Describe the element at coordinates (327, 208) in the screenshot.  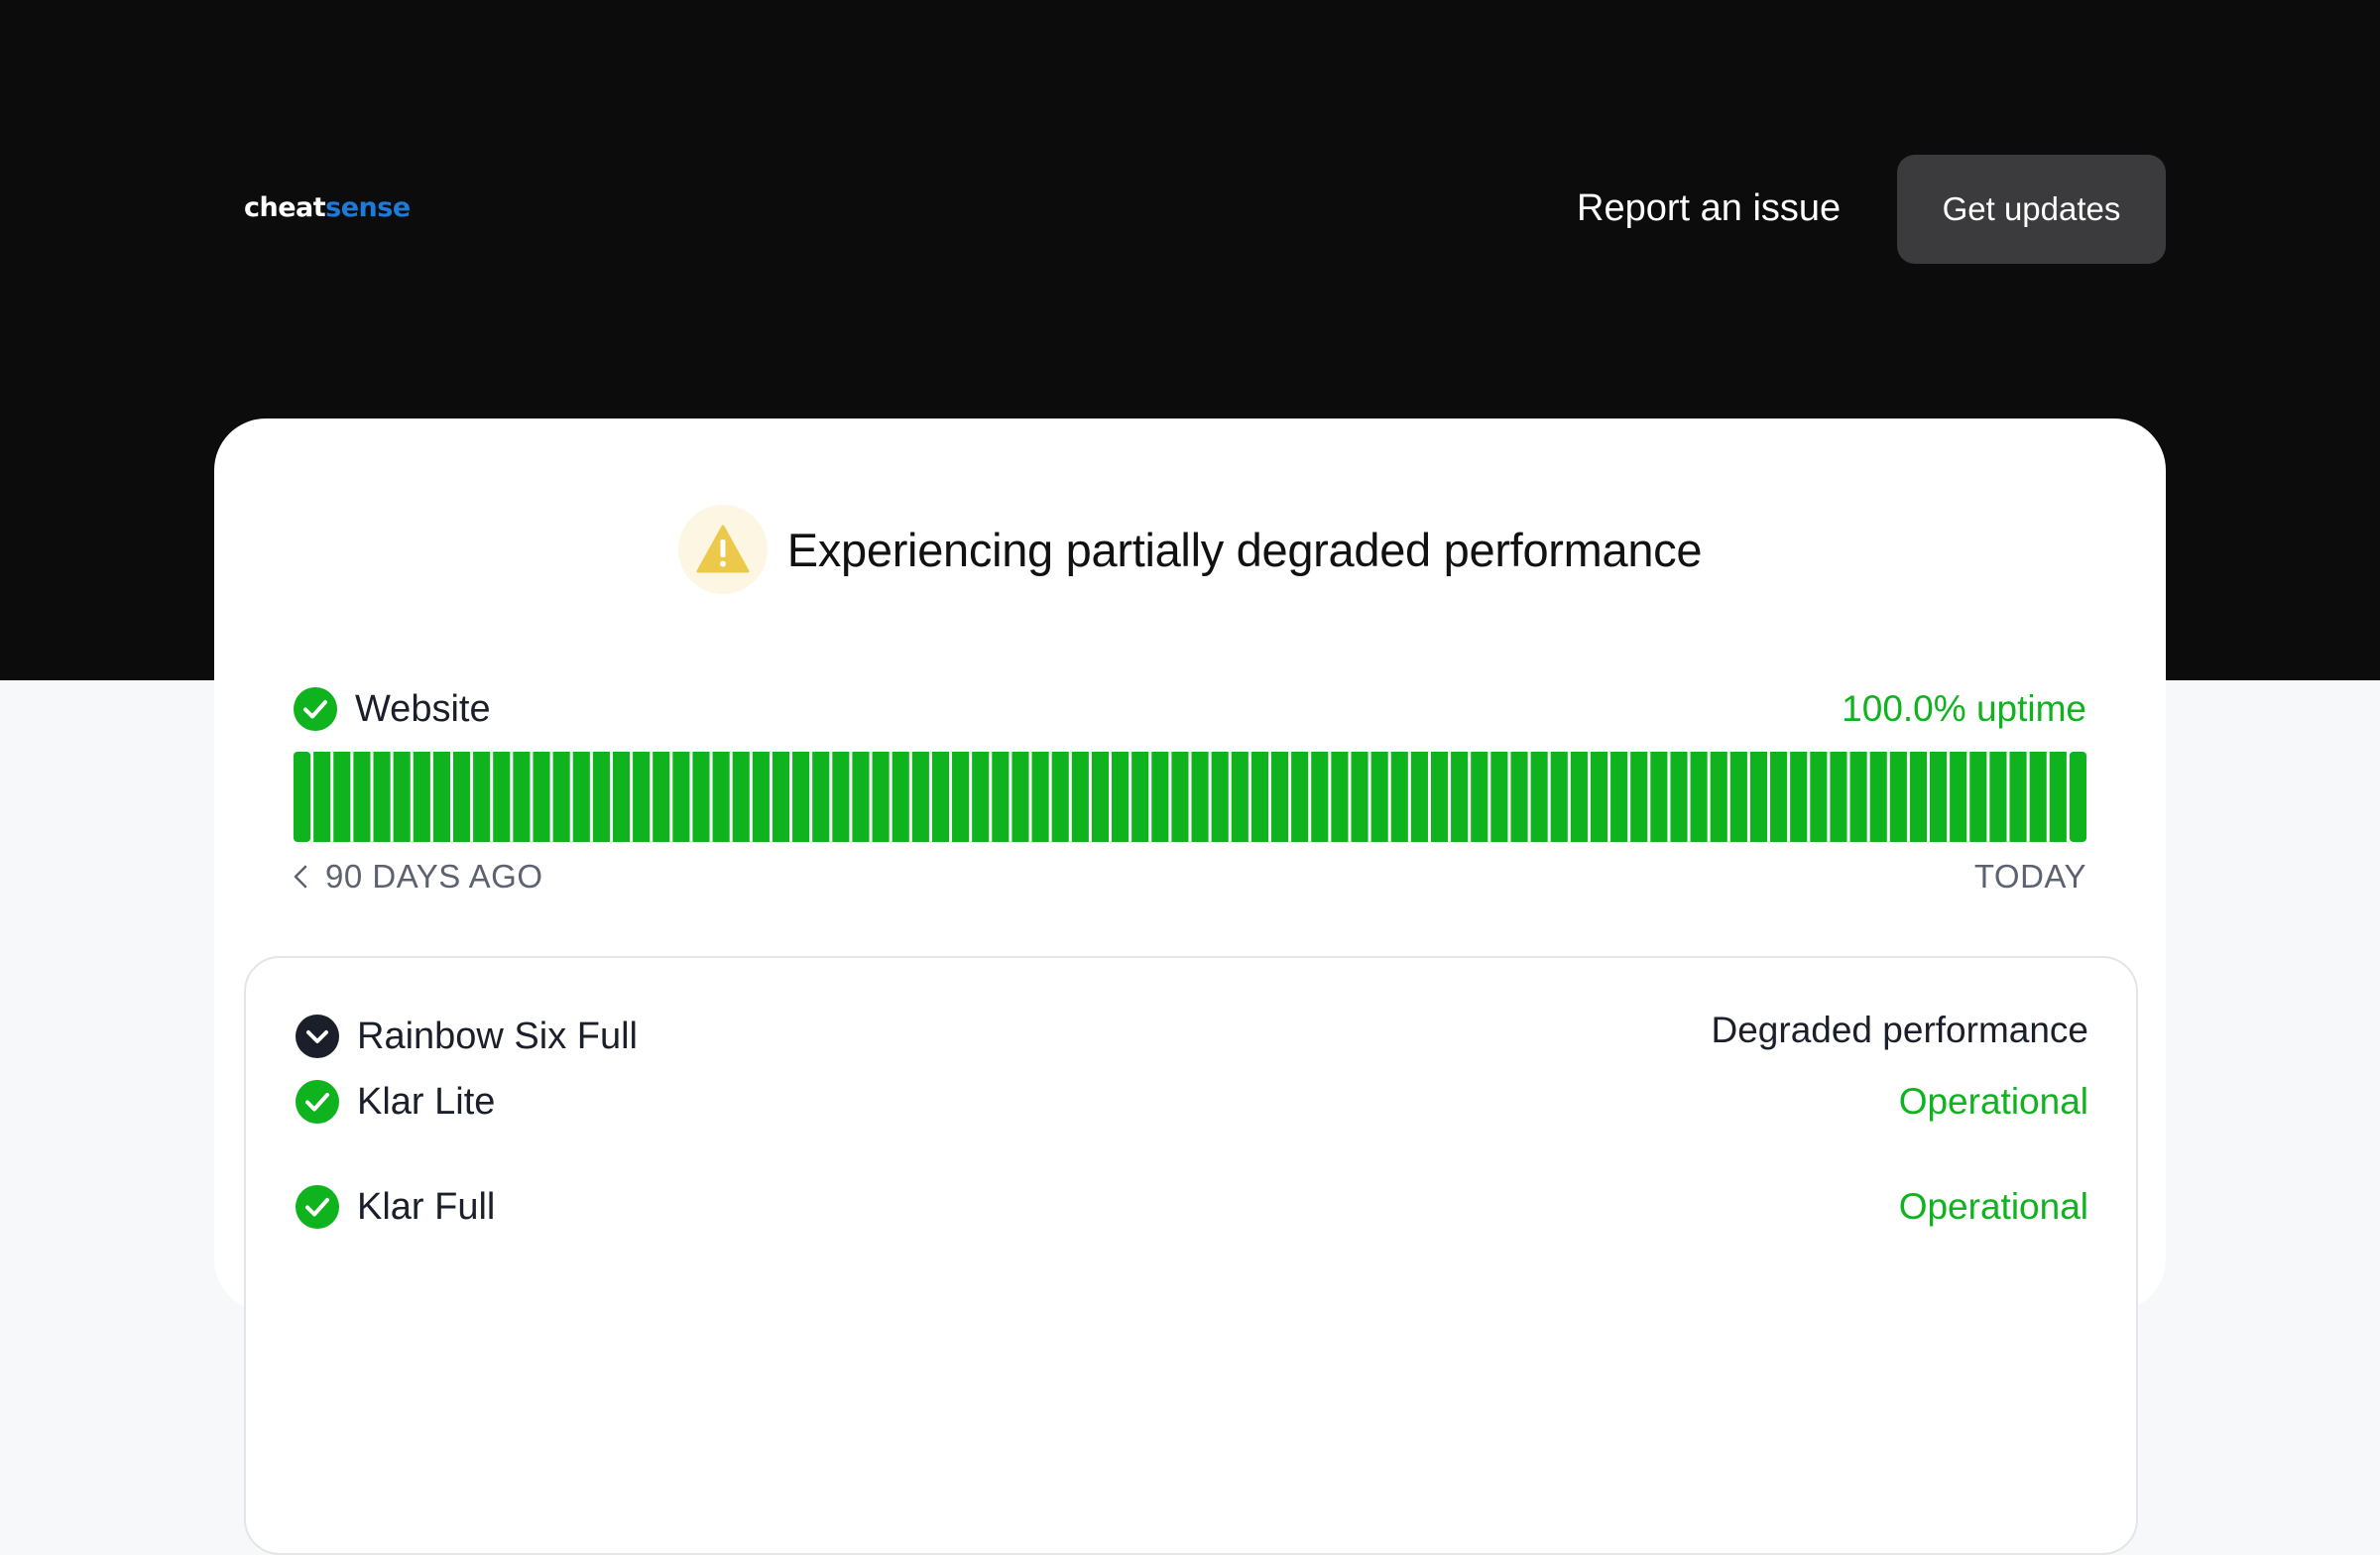
I see `cheatsense-logo: cheatsense` at that location.